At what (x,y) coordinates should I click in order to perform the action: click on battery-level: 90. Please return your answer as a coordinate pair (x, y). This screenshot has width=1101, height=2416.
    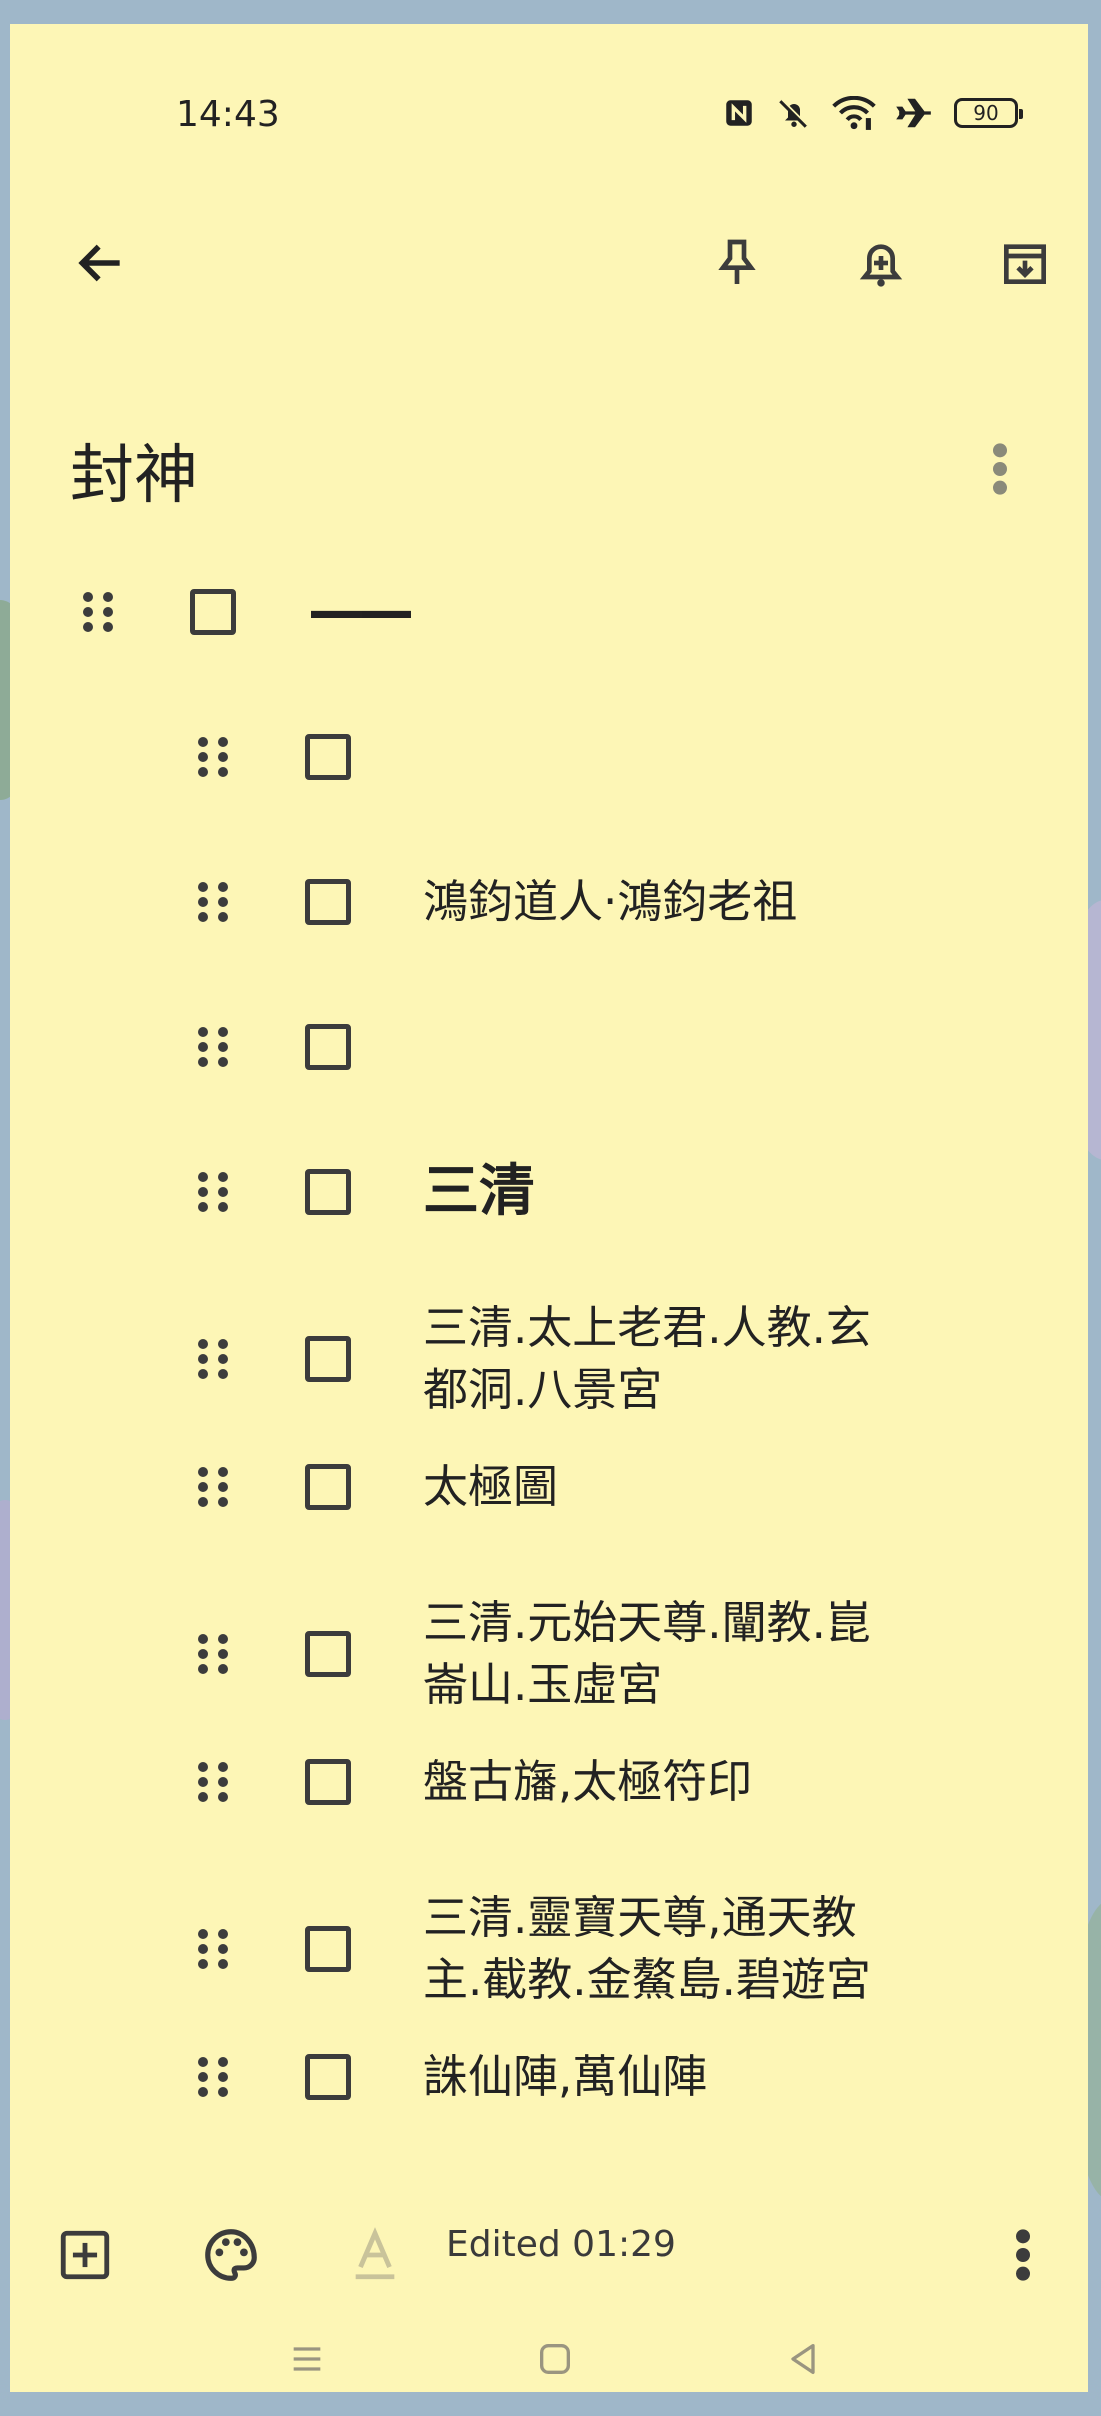
    Looking at the image, I should click on (986, 113).